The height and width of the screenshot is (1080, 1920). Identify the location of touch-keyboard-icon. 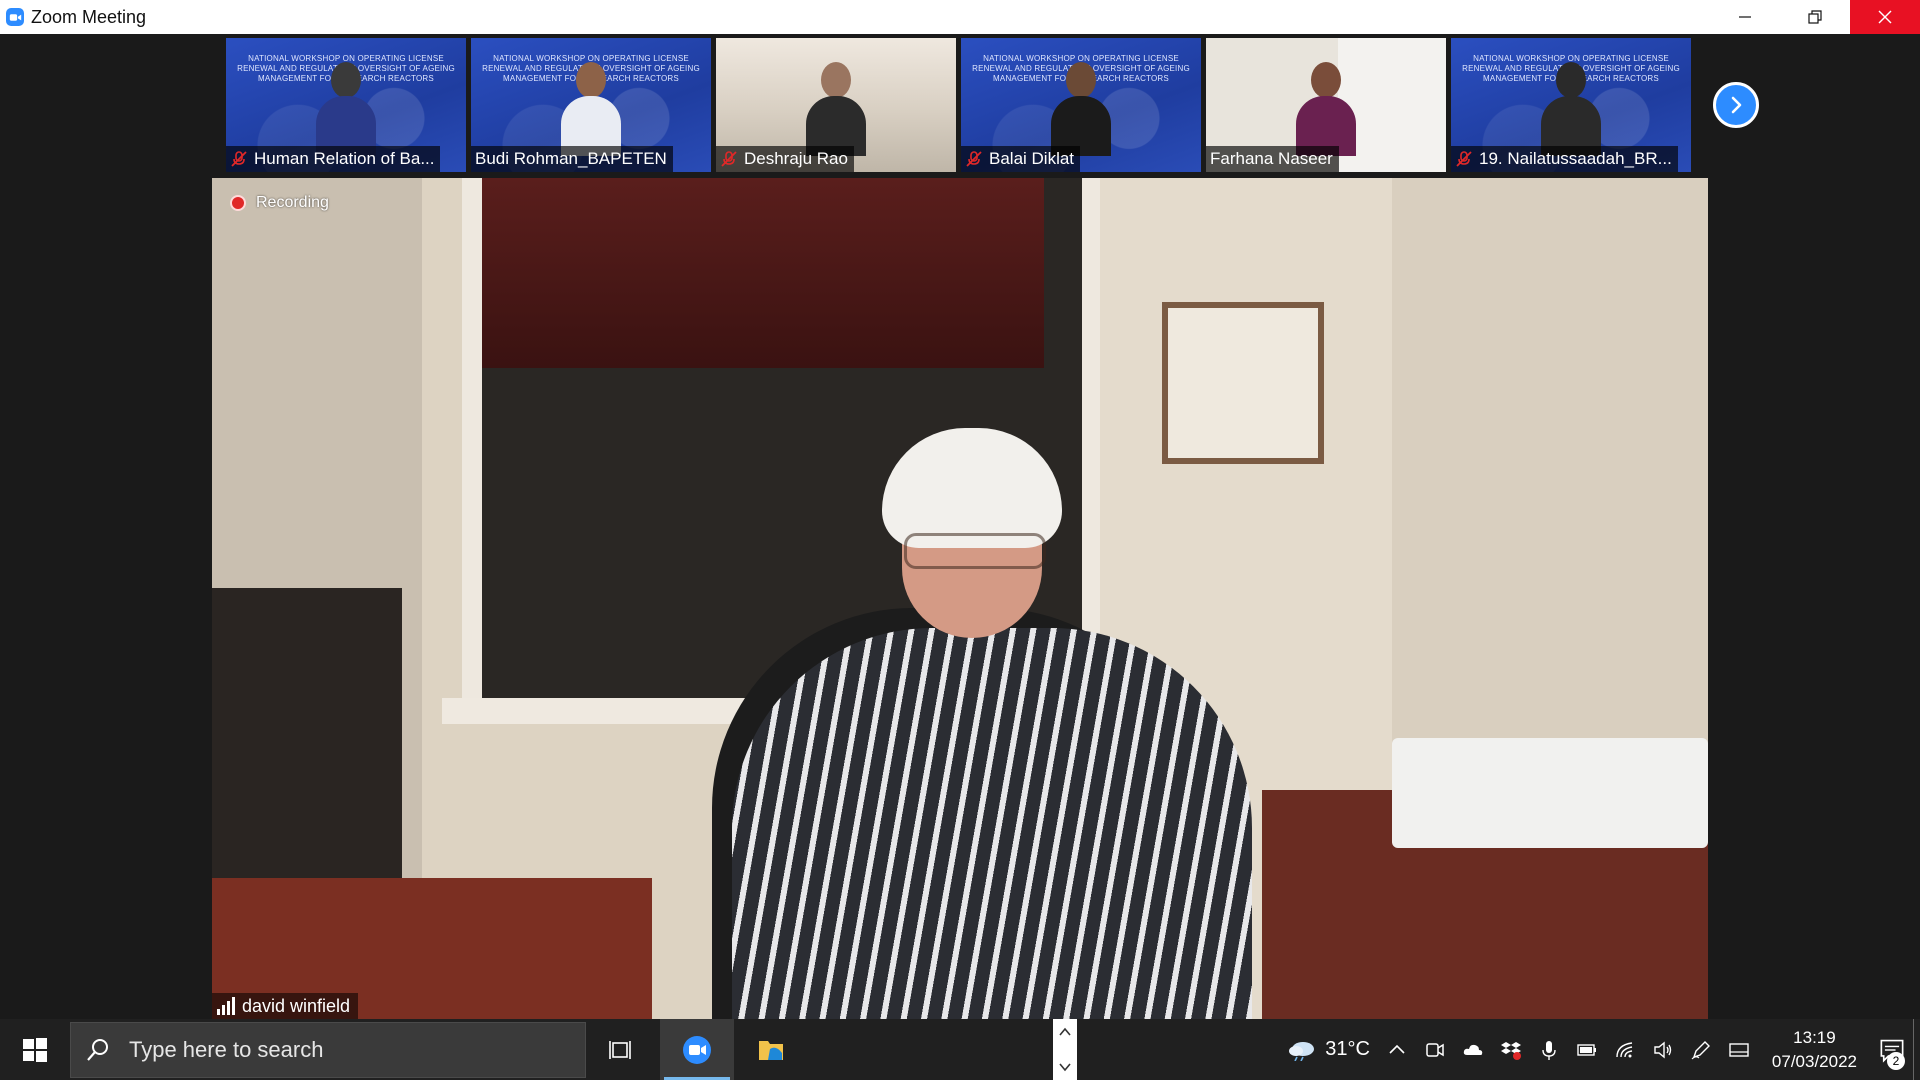
(1739, 1049).